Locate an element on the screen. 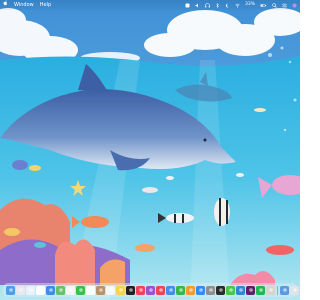 This screenshot has width=320, height=300. calendar-glyph is located at coordinates (90, 290).